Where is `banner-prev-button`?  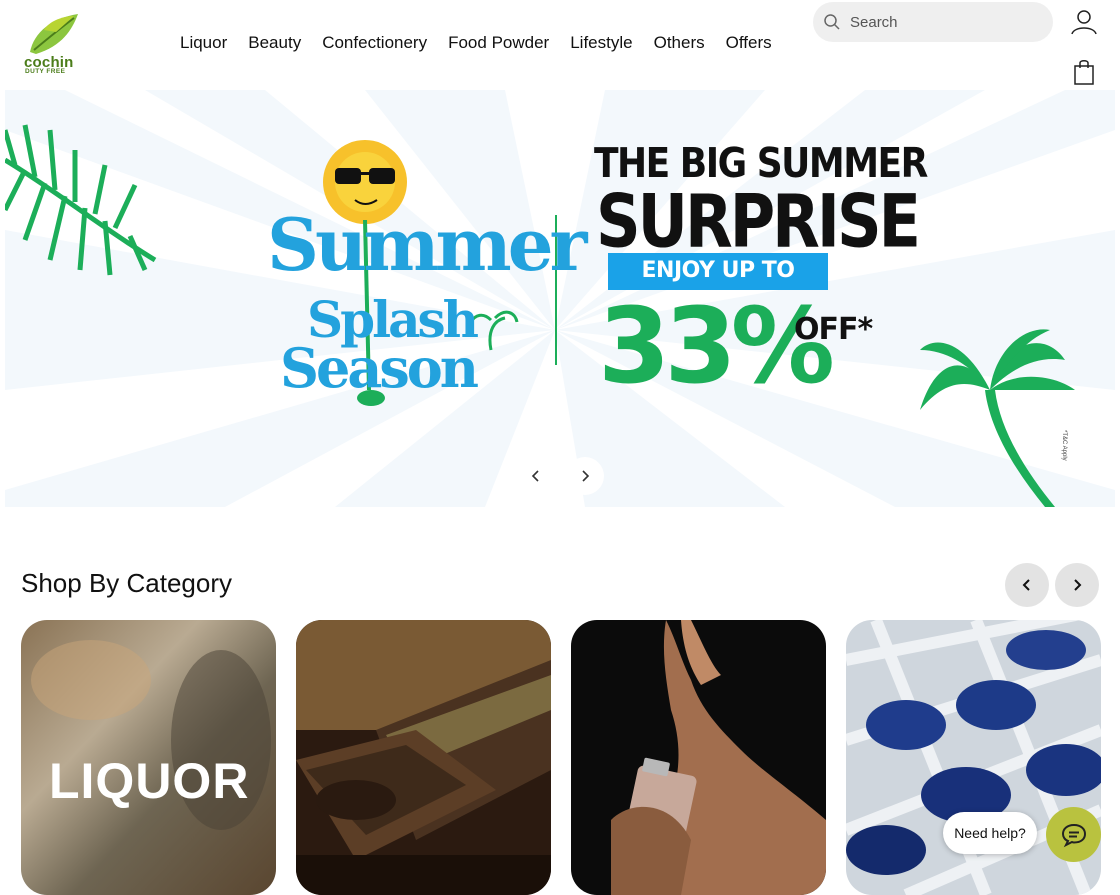
banner-prev-button is located at coordinates (536, 476).